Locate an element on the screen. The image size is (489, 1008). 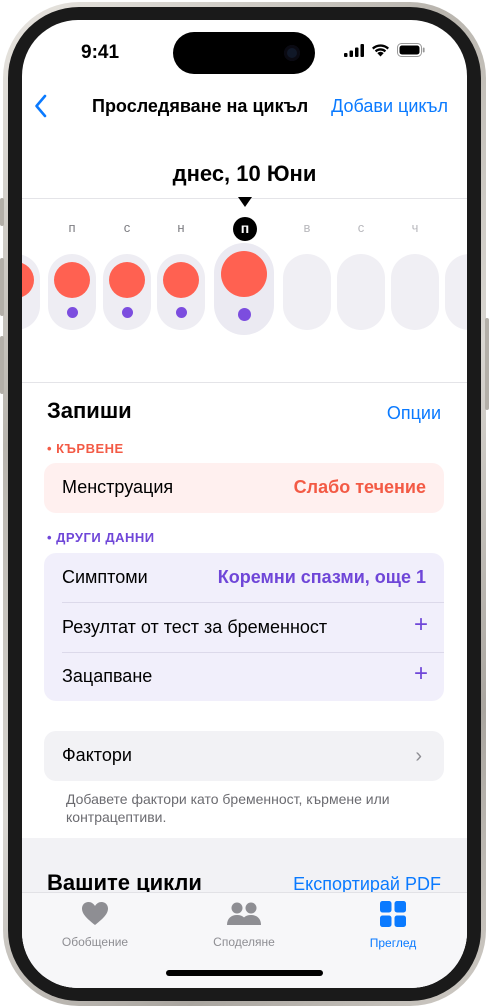
power-button is located at coordinates (487, 364).